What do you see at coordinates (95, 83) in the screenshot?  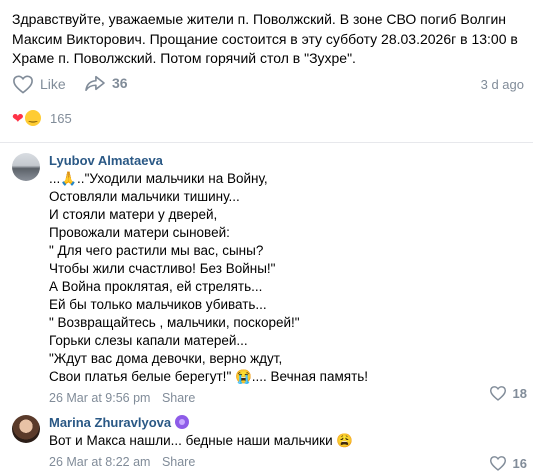 I see `share-arrow-icon` at bounding box center [95, 83].